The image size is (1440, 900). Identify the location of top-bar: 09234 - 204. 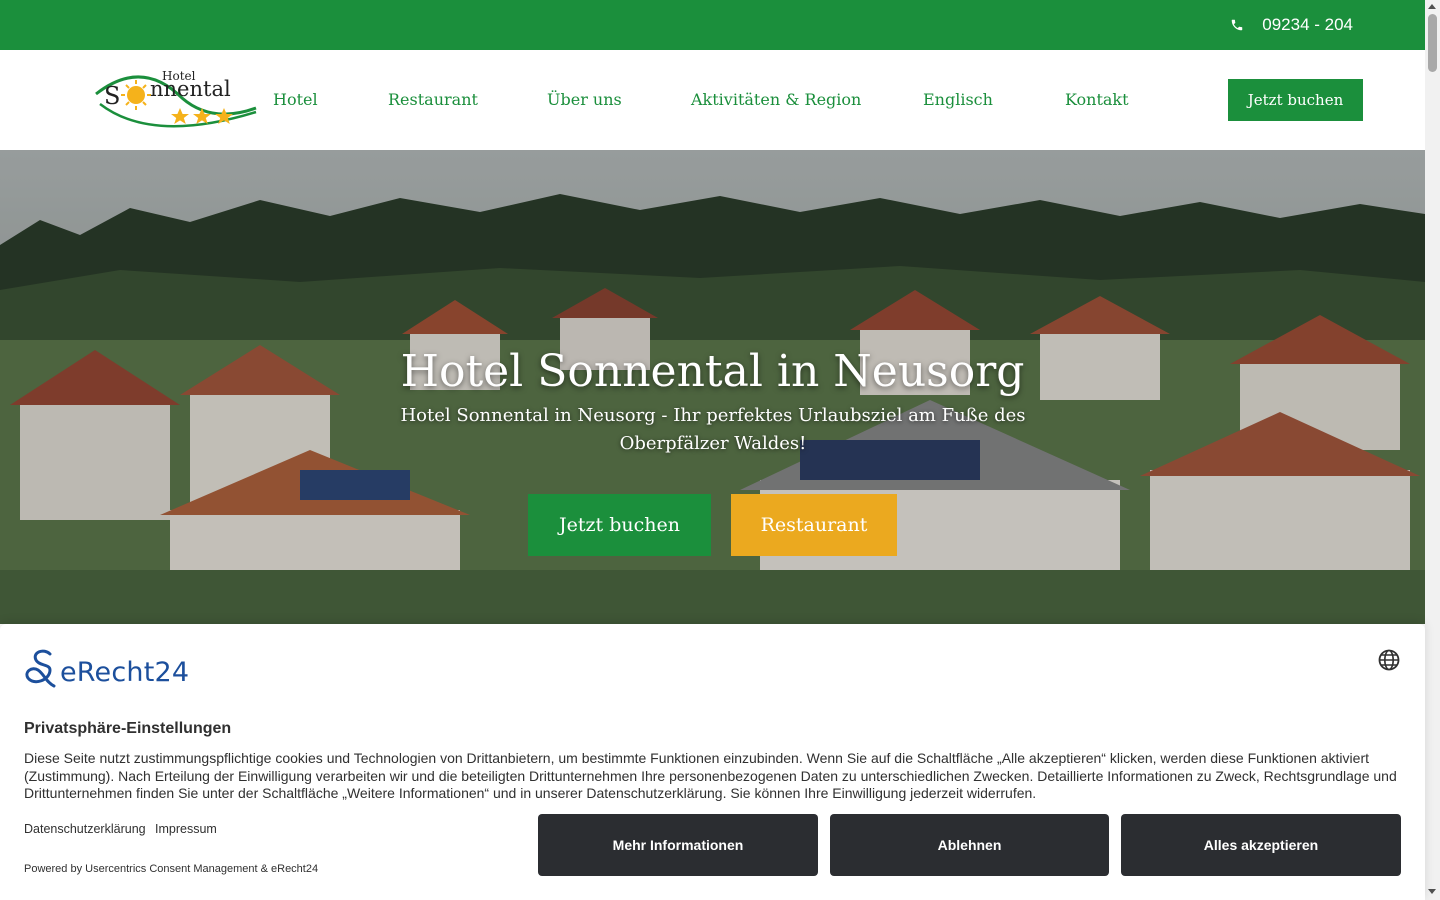
(712, 25).